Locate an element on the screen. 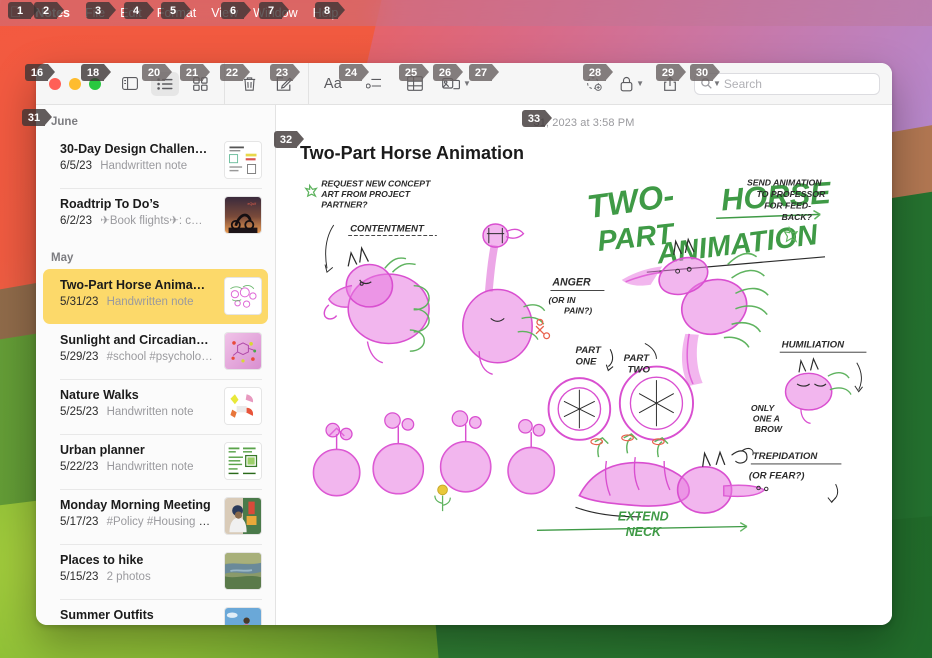 The image size is (932, 658). annotation-badge-16: 16 is located at coordinates (40, 72).